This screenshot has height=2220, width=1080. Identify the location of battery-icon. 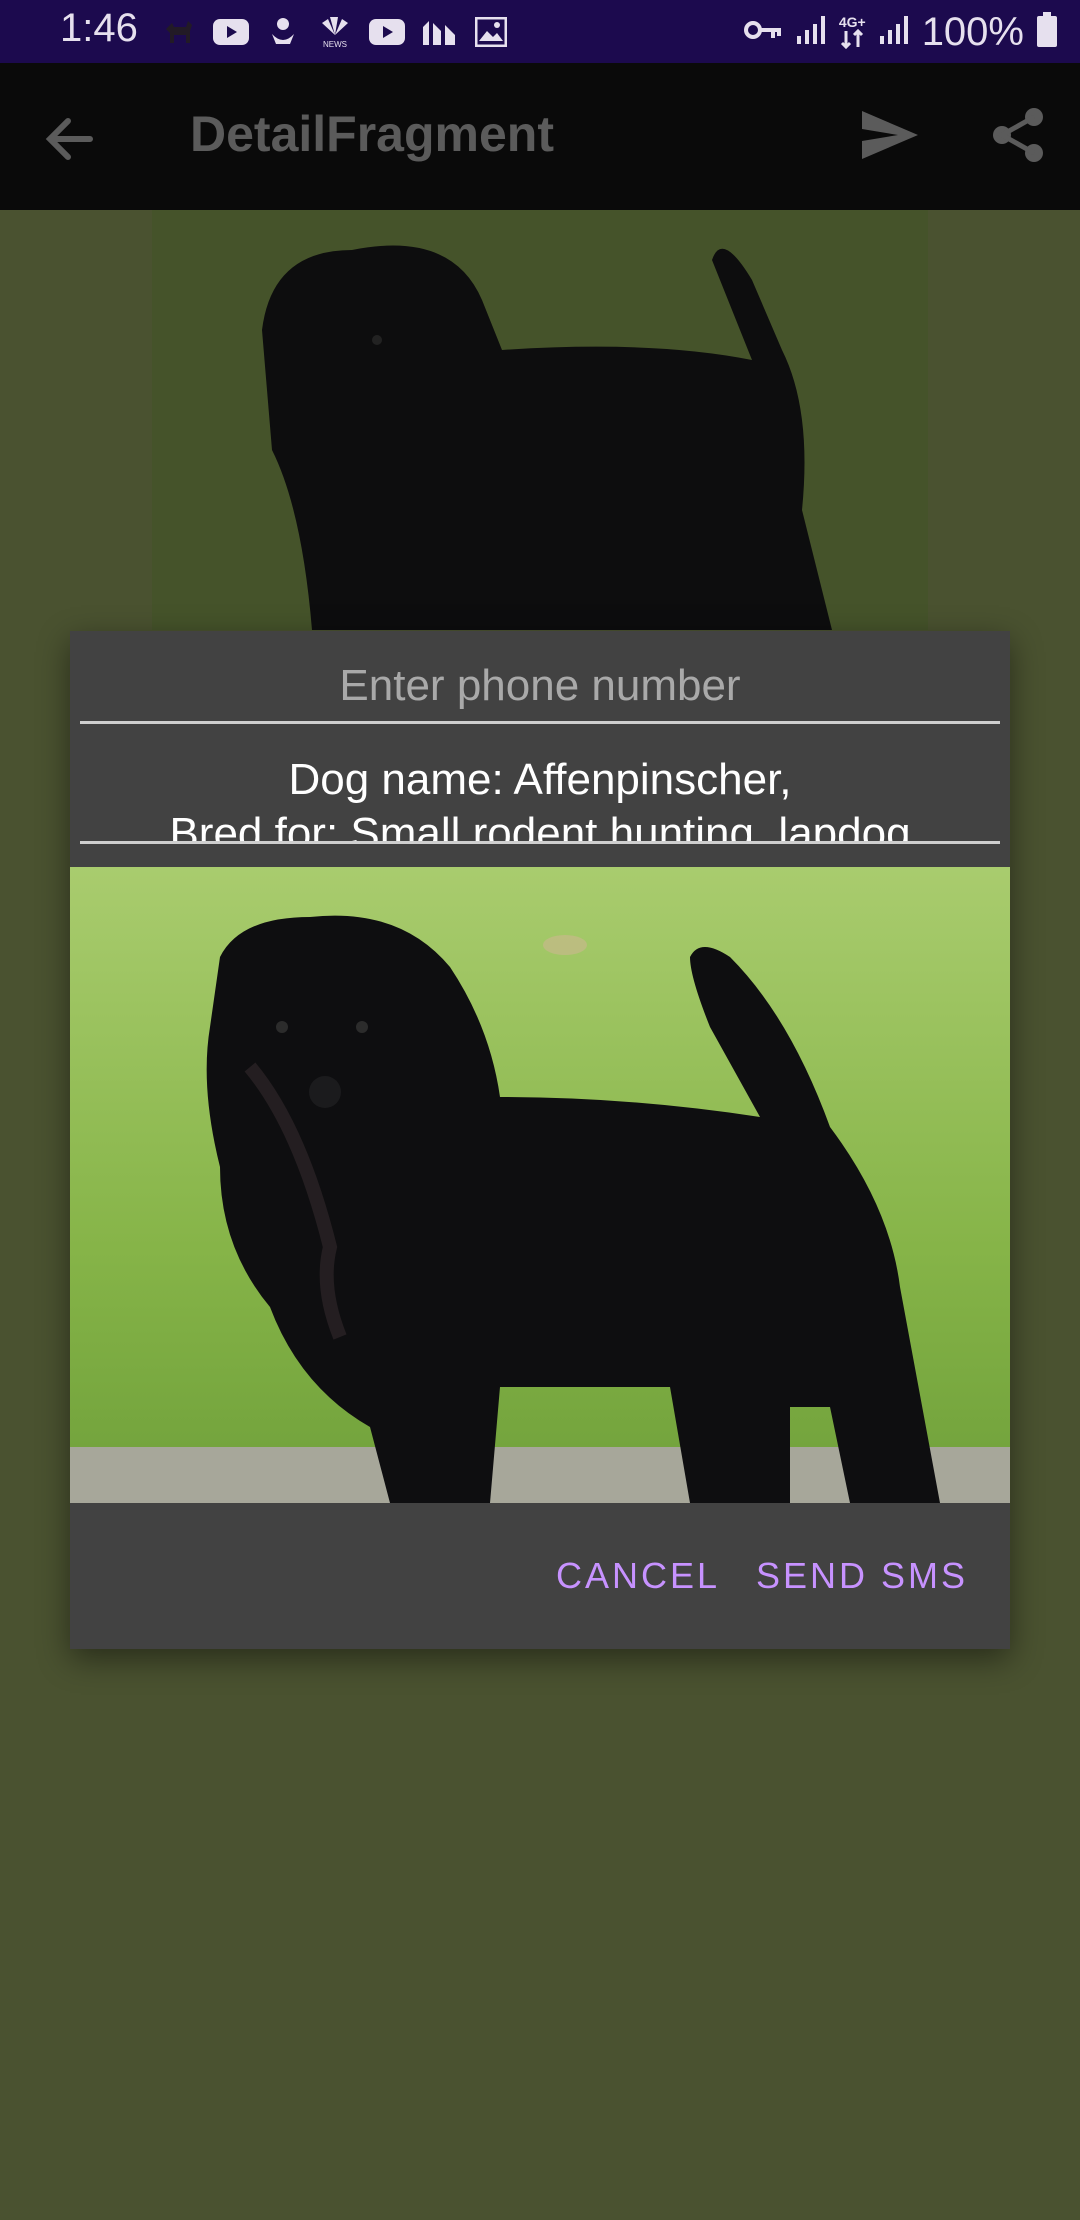
(1047, 32).